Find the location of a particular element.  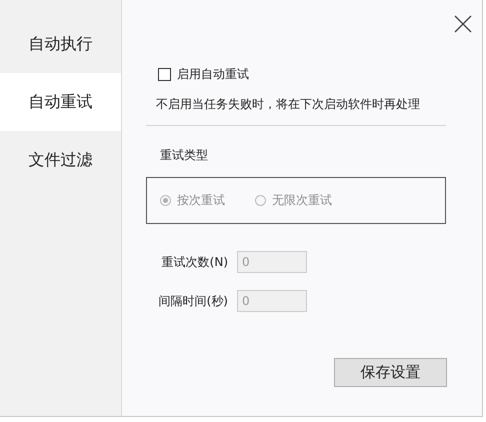

description-text: 不启用当任务失败时，将在下次启动软件时再处理 is located at coordinates (288, 104).